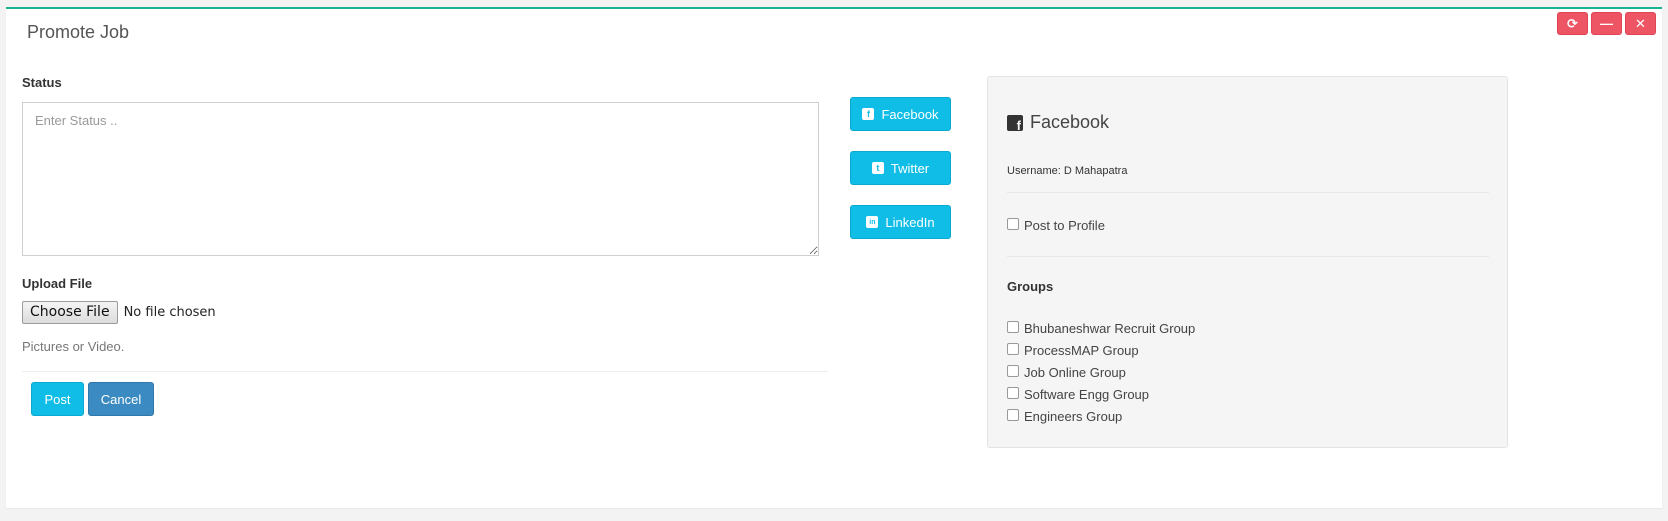 This screenshot has width=1668, height=521. I want to click on facebook-heading-text: Facebook, so click(1070, 122).